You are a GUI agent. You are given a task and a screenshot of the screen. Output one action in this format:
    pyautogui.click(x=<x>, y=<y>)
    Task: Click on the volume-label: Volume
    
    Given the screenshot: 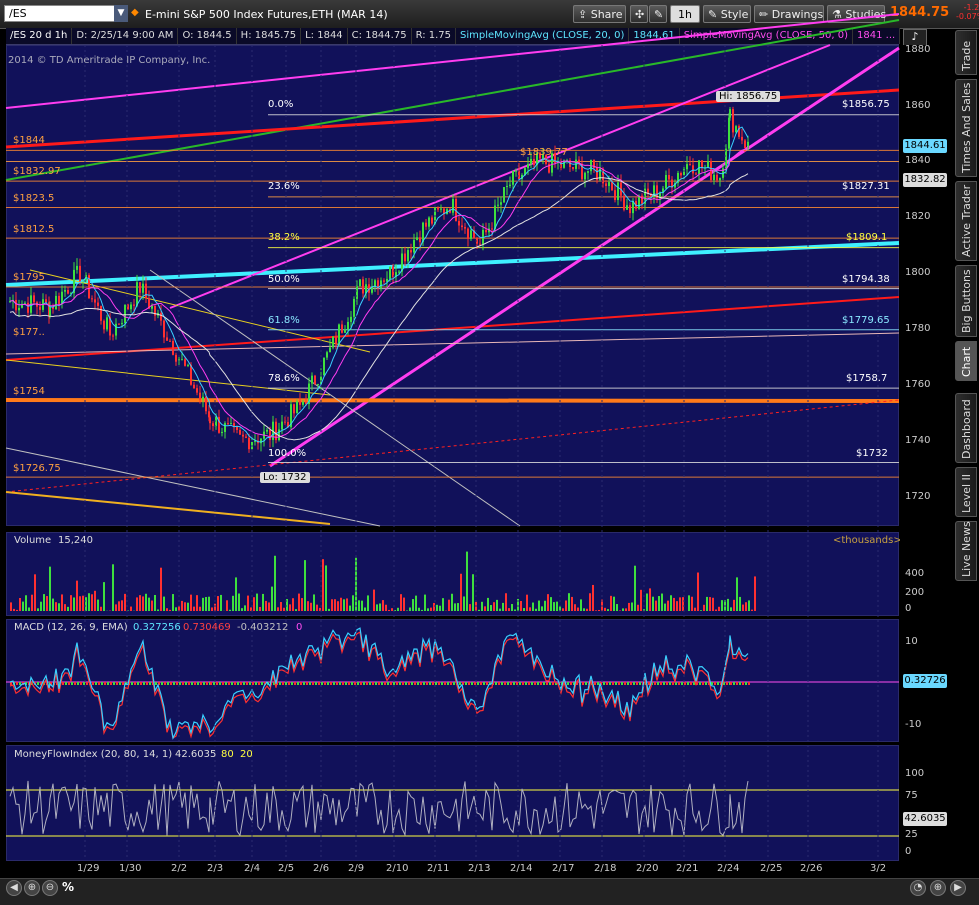 What is the action you would take?
    pyautogui.click(x=32, y=540)
    